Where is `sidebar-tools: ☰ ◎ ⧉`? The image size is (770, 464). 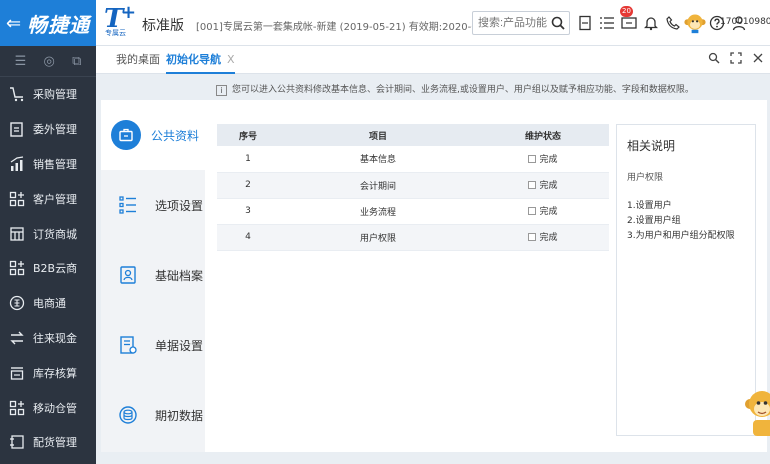
sidebar-tools: ☰ ◎ ⧉ is located at coordinates (48, 61).